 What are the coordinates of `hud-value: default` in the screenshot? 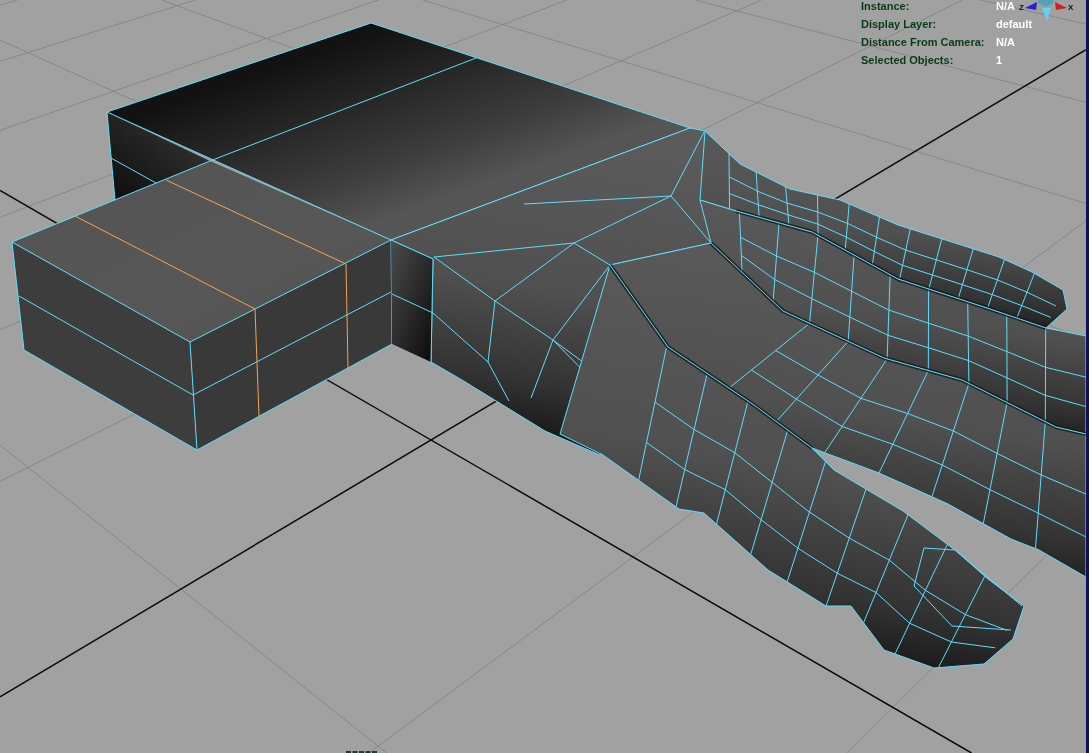 It's located at (1014, 24).